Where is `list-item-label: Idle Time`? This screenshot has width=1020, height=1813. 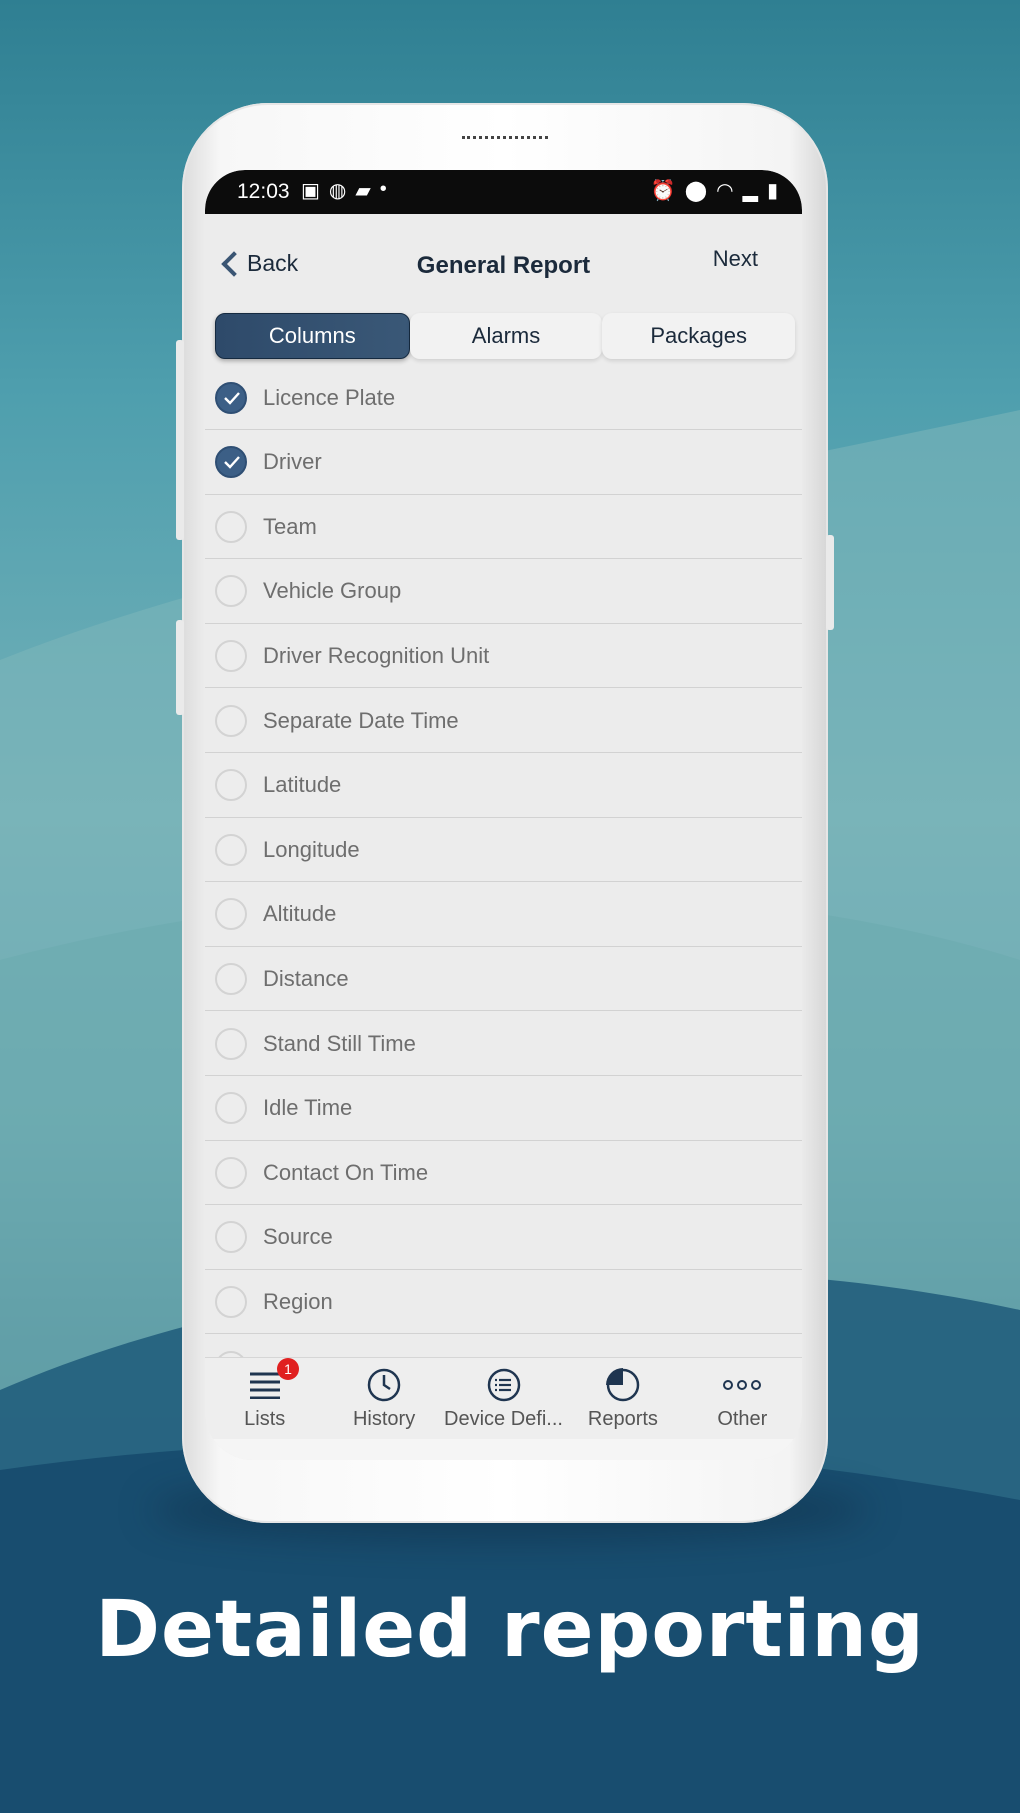
list-item-label: Idle Time is located at coordinates (308, 1108).